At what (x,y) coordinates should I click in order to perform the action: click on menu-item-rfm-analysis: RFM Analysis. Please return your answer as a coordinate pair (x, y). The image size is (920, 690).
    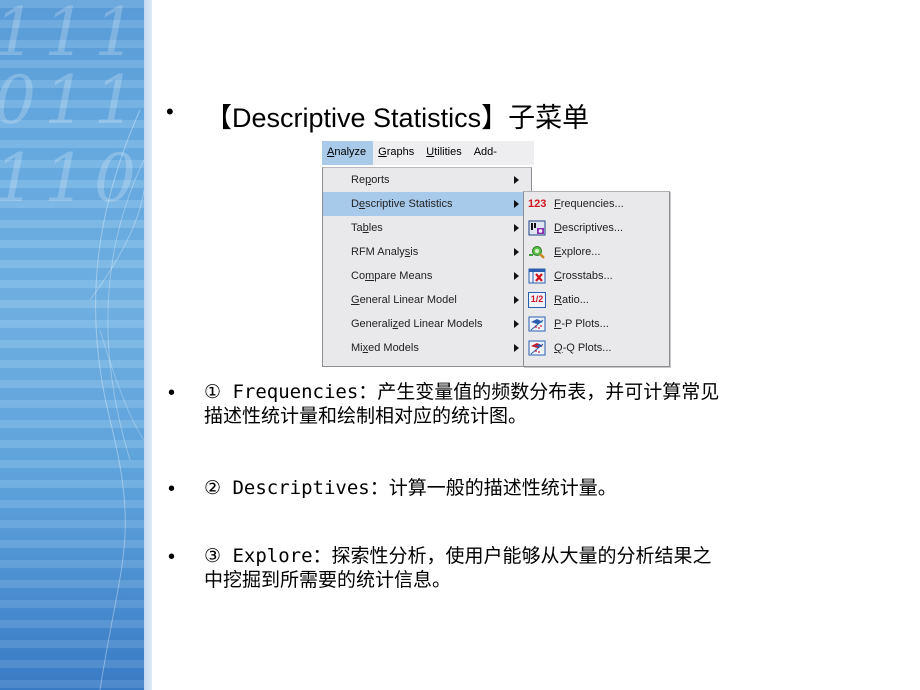
    Looking at the image, I should click on (427, 252).